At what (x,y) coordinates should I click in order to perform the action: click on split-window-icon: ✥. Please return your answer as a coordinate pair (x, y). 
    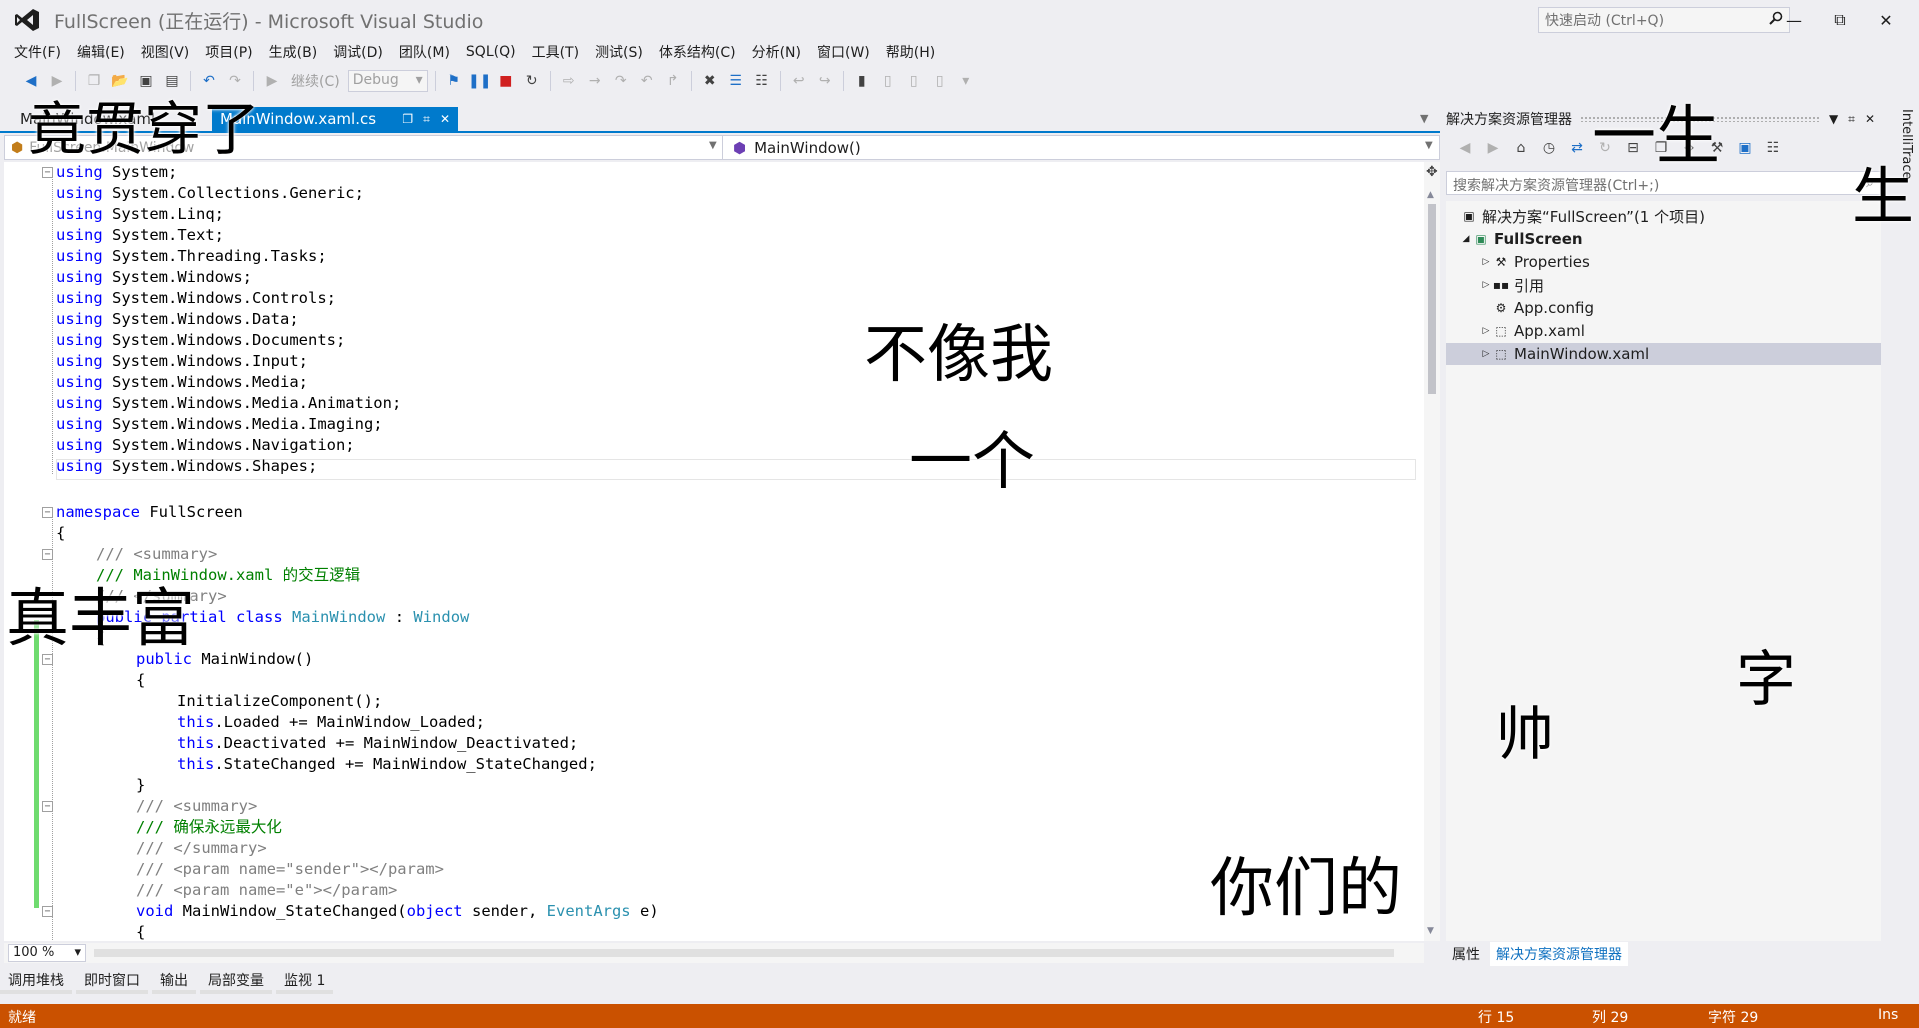
    Looking at the image, I should click on (1432, 172).